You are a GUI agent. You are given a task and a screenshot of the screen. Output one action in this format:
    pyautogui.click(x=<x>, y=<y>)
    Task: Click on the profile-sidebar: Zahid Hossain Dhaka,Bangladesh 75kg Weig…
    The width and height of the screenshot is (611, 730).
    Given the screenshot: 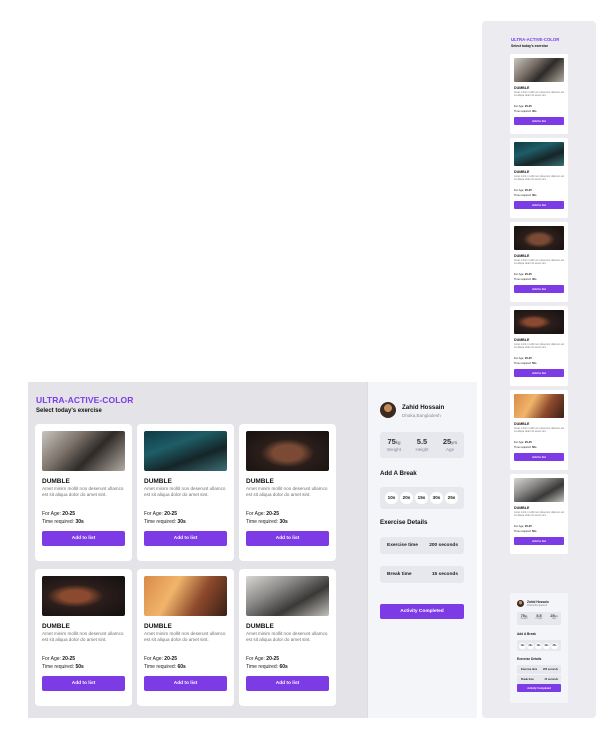 What is the action you would take?
    pyautogui.click(x=422, y=550)
    